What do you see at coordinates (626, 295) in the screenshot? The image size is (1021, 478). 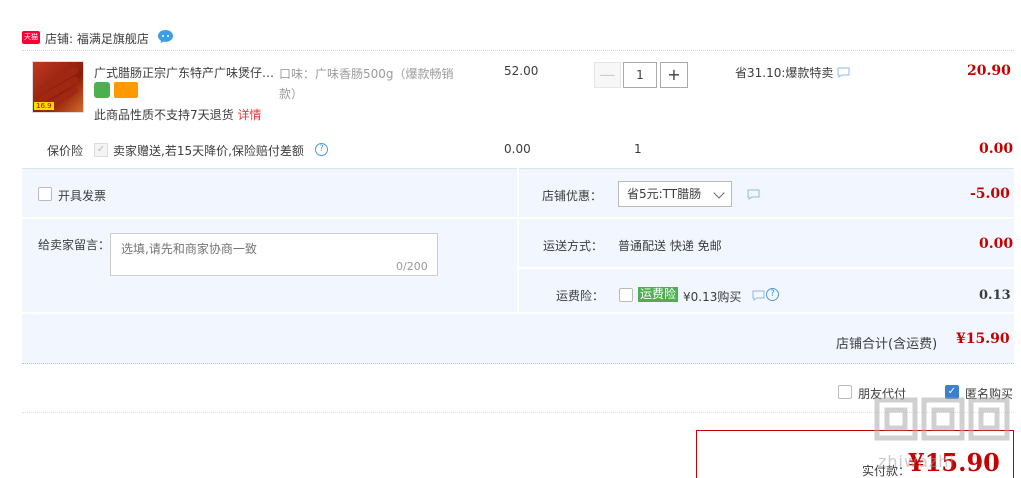 I see `freight-insurance-checkbox` at bounding box center [626, 295].